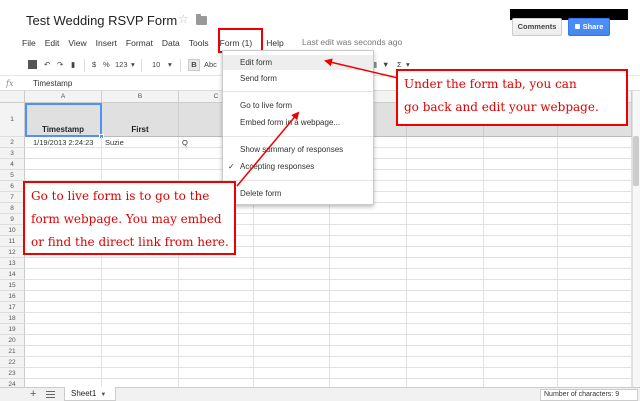 The width and height of the screenshot is (640, 401). I want to click on row-header-17: 17, so click(12, 307).